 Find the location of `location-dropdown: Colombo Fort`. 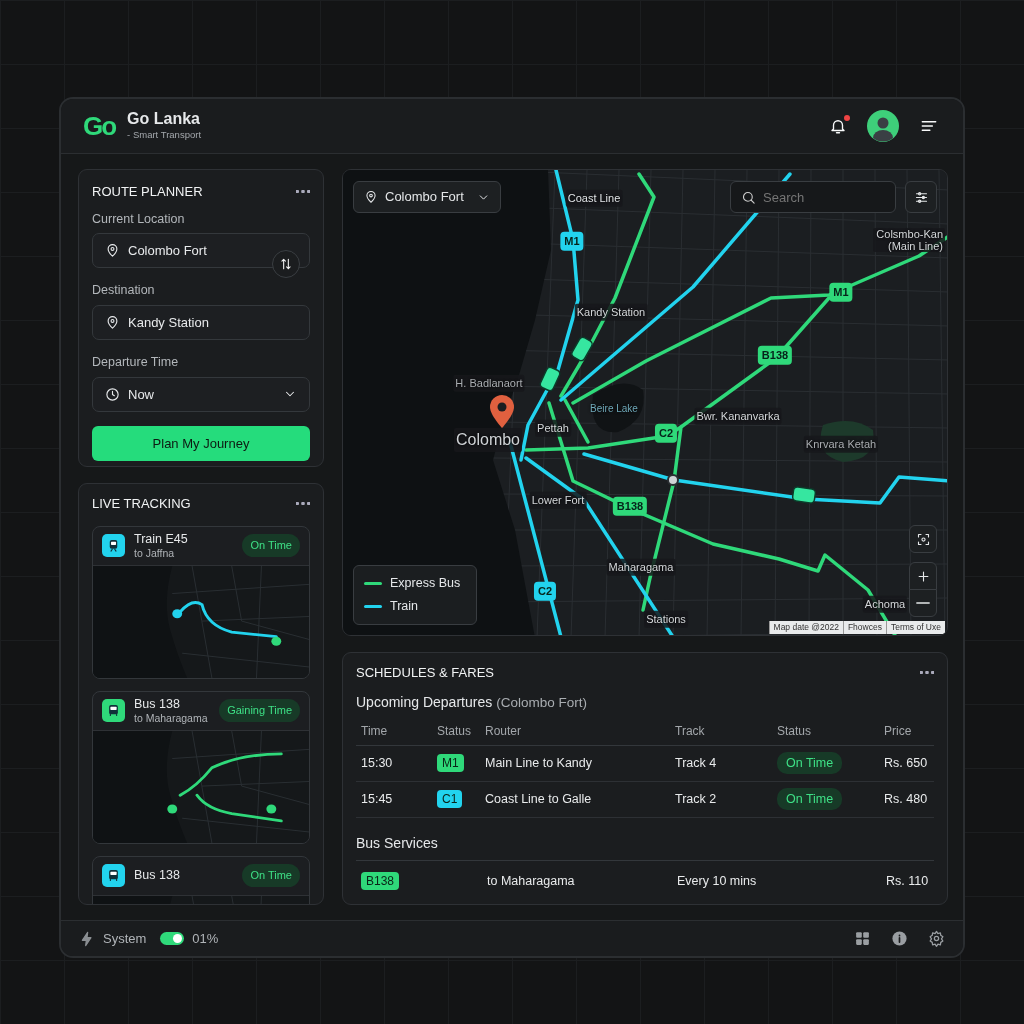

location-dropdown: Colombo Fort is located at coordinates (427, 197).